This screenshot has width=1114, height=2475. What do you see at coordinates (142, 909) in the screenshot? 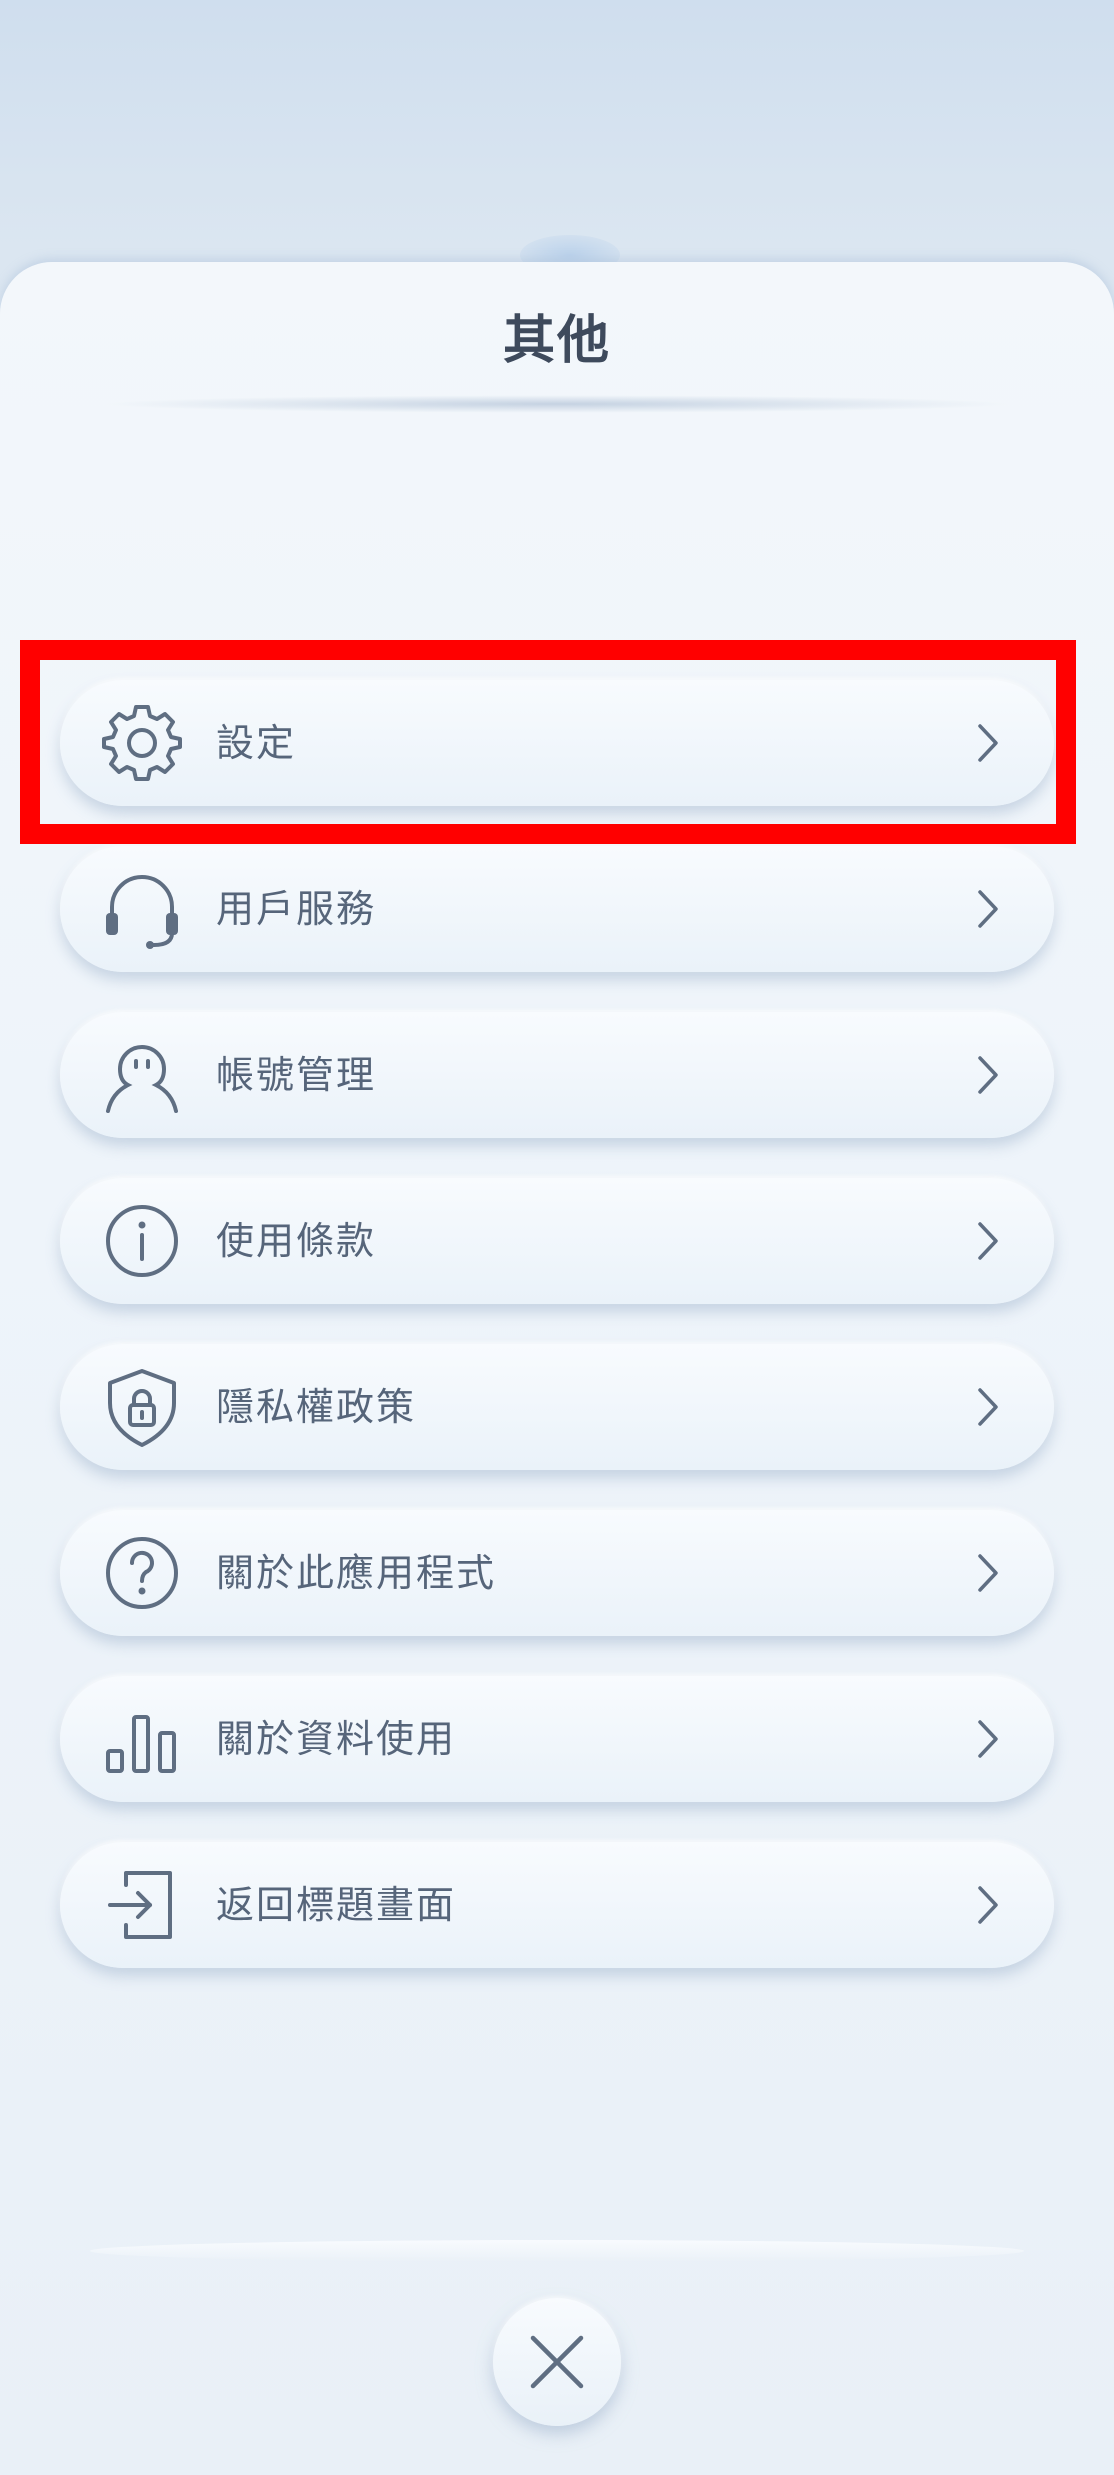
I see `headset-icon` at bounding box center [142, 909].